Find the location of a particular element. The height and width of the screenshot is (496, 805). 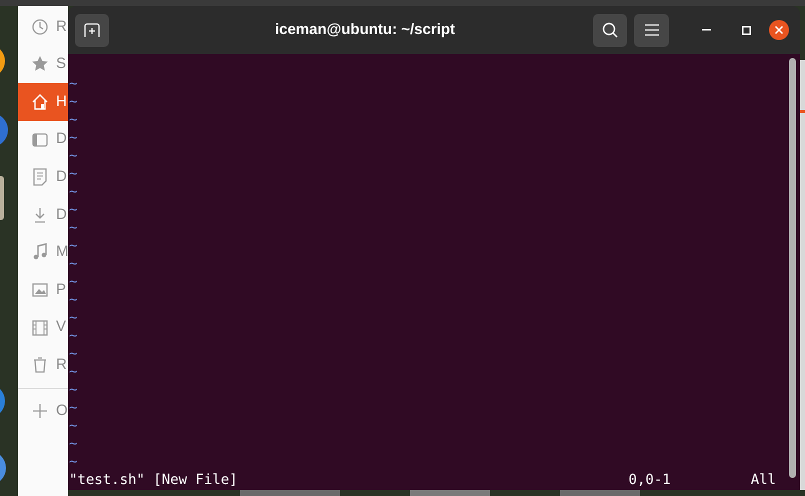

scroll-indicator: All is located at coordinates (763, 480).